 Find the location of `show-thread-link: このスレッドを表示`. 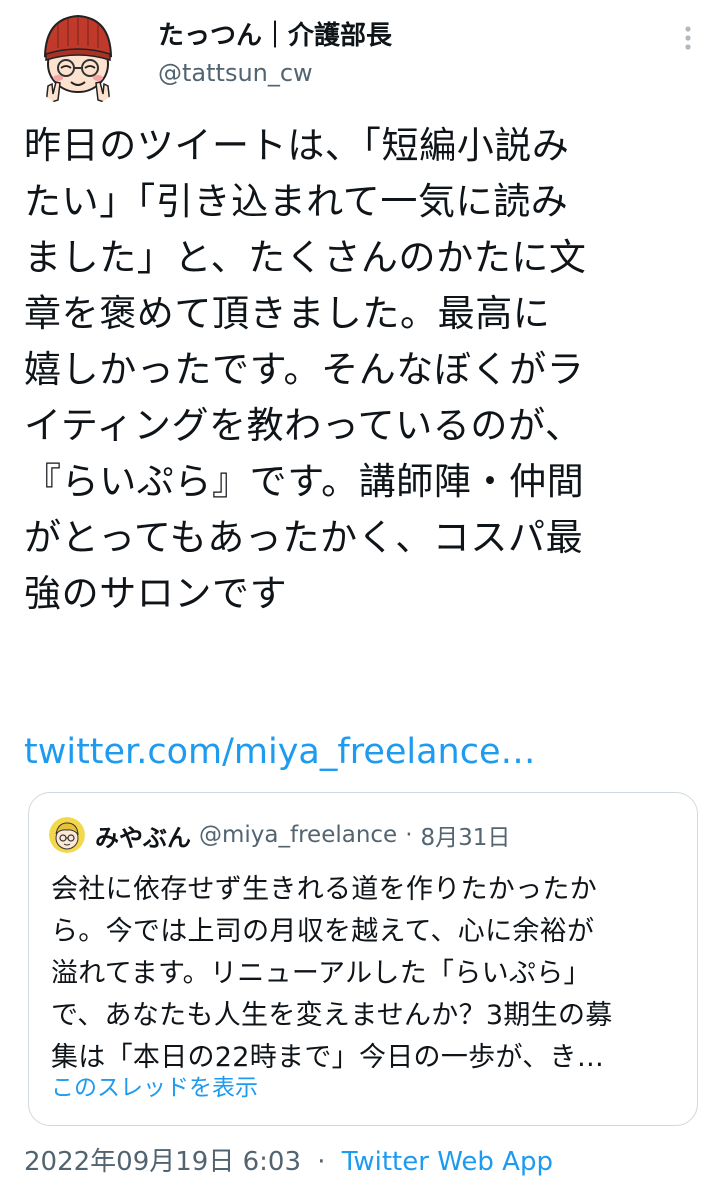

show-thread-link: このスレッドを表示 is located at coordinates (154, 1088).